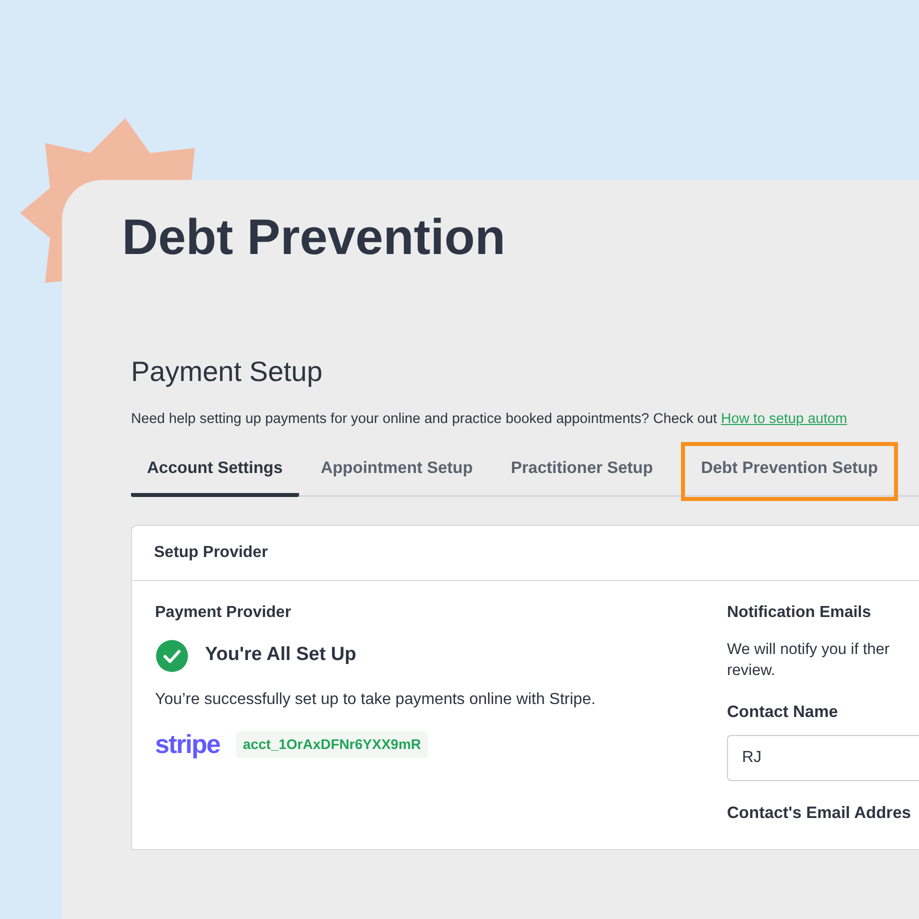 The image size is (919, 919). I want to click on notification-description: We will notify you if ther review., so click(809, 661).